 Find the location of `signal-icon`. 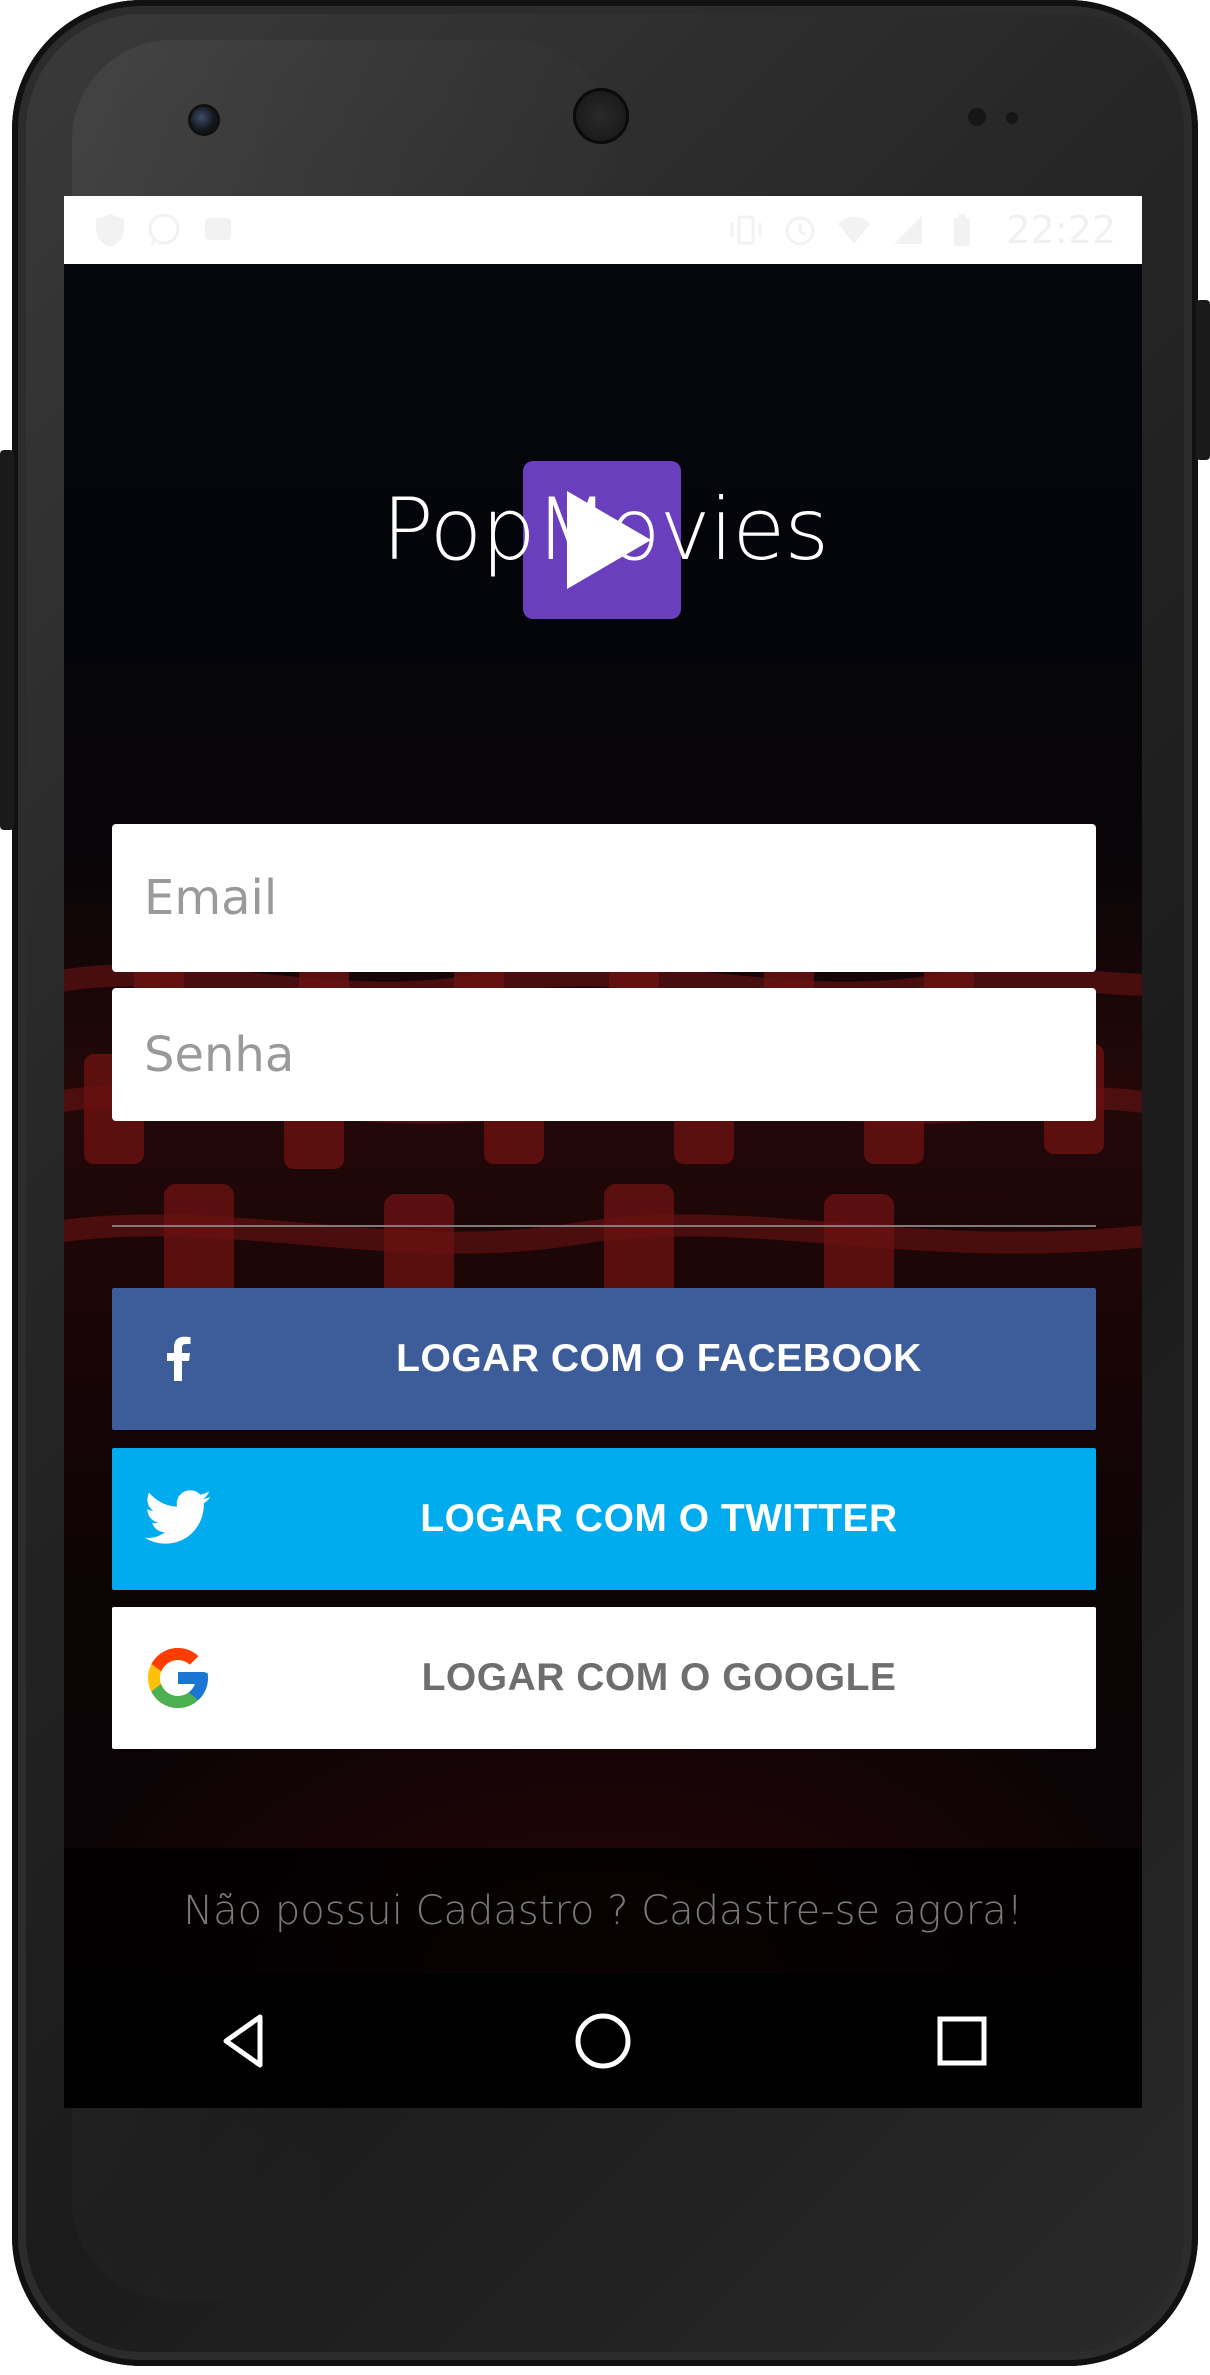

signal-icon is located at coordinates (908, 230).